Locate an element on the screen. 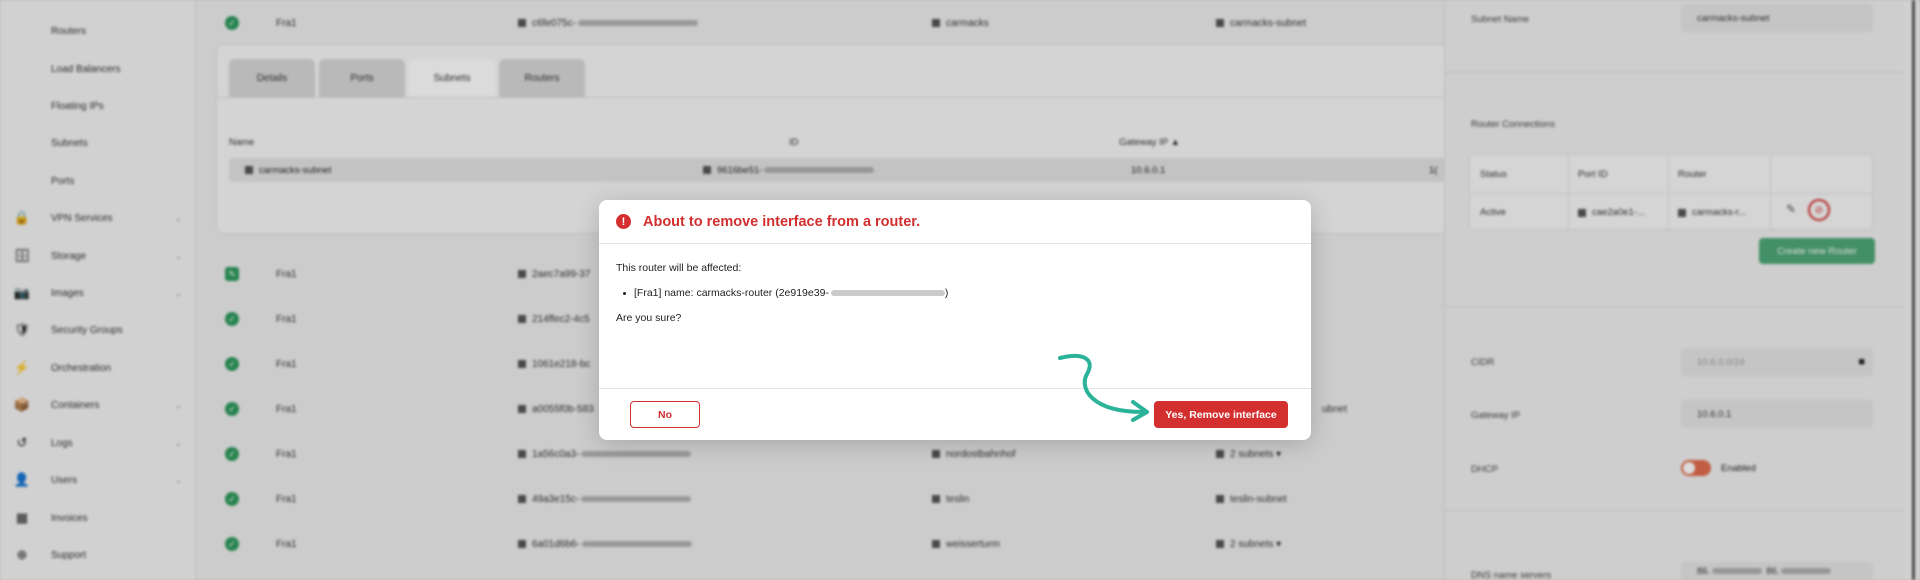 The width and height of the screenshot is (1920, 580). redacted-text is located at coordinates (887, 293).